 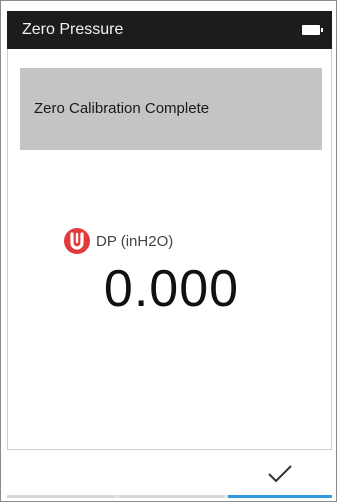 I want to click on brand-logo-icon, so click(x=77, y=241).